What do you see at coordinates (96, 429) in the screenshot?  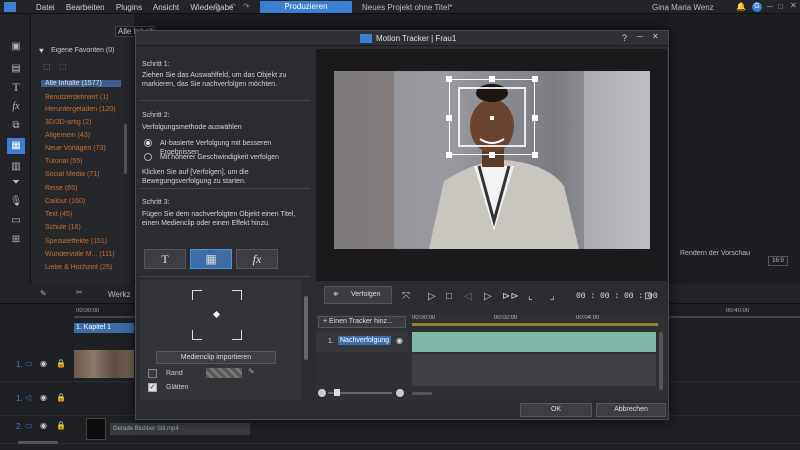 I see `clip-thumbnail` at bounding box center [96, 429].